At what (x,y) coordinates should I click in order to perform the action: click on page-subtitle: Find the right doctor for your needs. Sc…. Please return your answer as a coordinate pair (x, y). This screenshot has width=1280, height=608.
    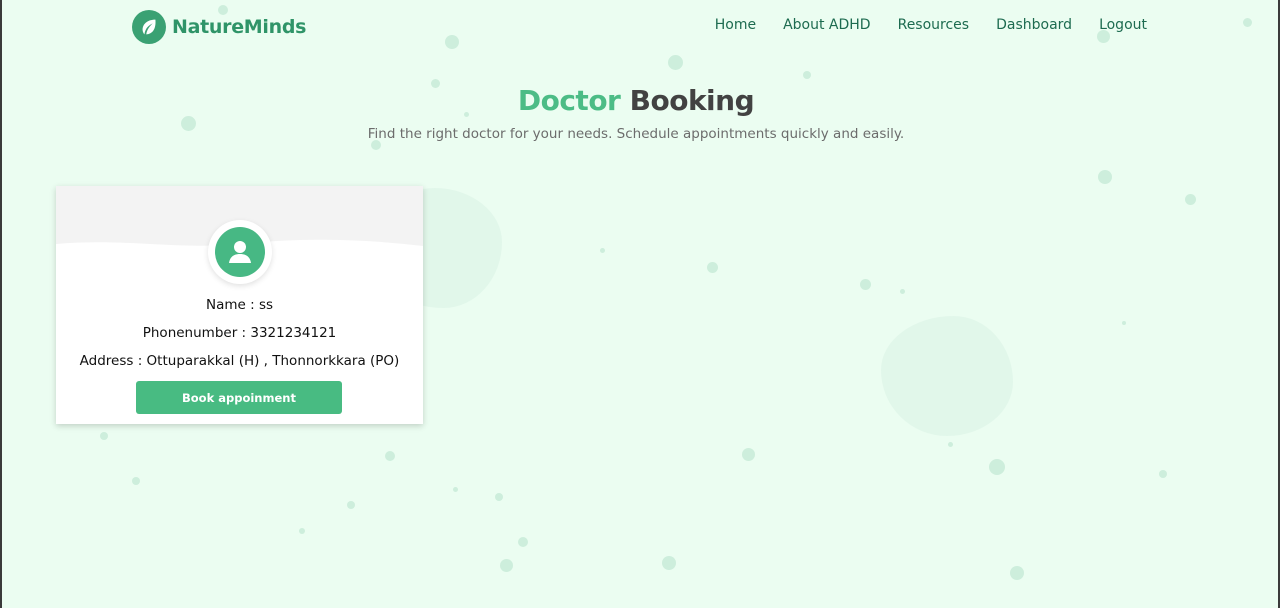
    Looking at the image, I should click on (636, 134).